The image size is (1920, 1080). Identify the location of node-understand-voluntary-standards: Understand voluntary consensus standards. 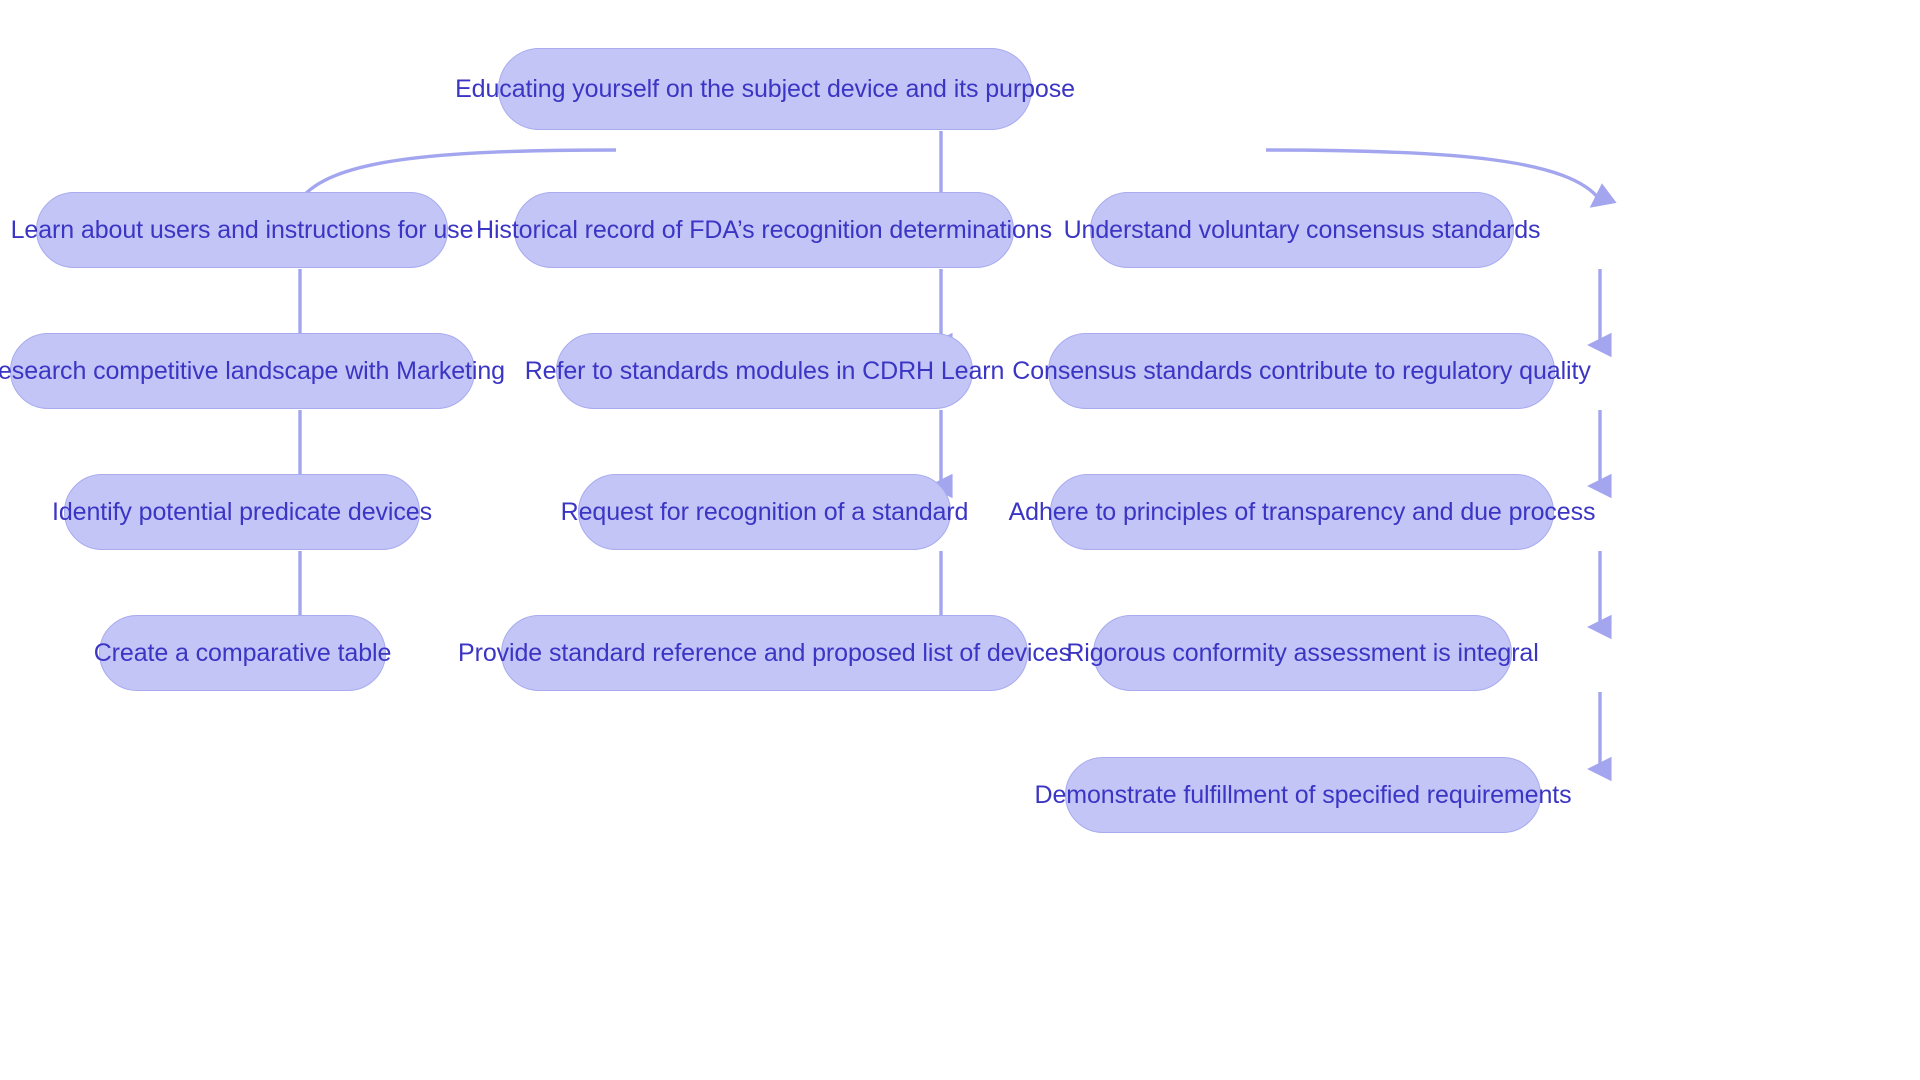
(1302, 230).